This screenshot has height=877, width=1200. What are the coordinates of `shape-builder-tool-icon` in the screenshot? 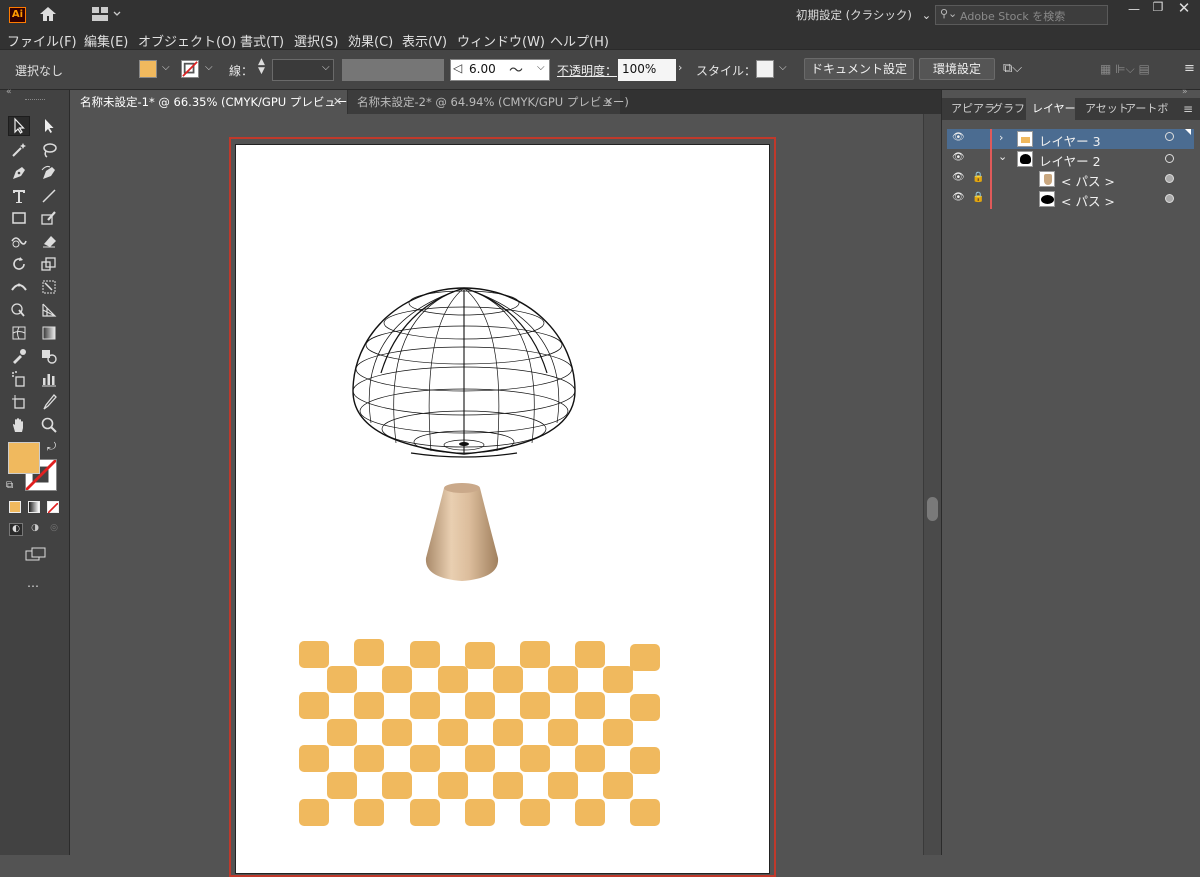 It's located at (19, 310).